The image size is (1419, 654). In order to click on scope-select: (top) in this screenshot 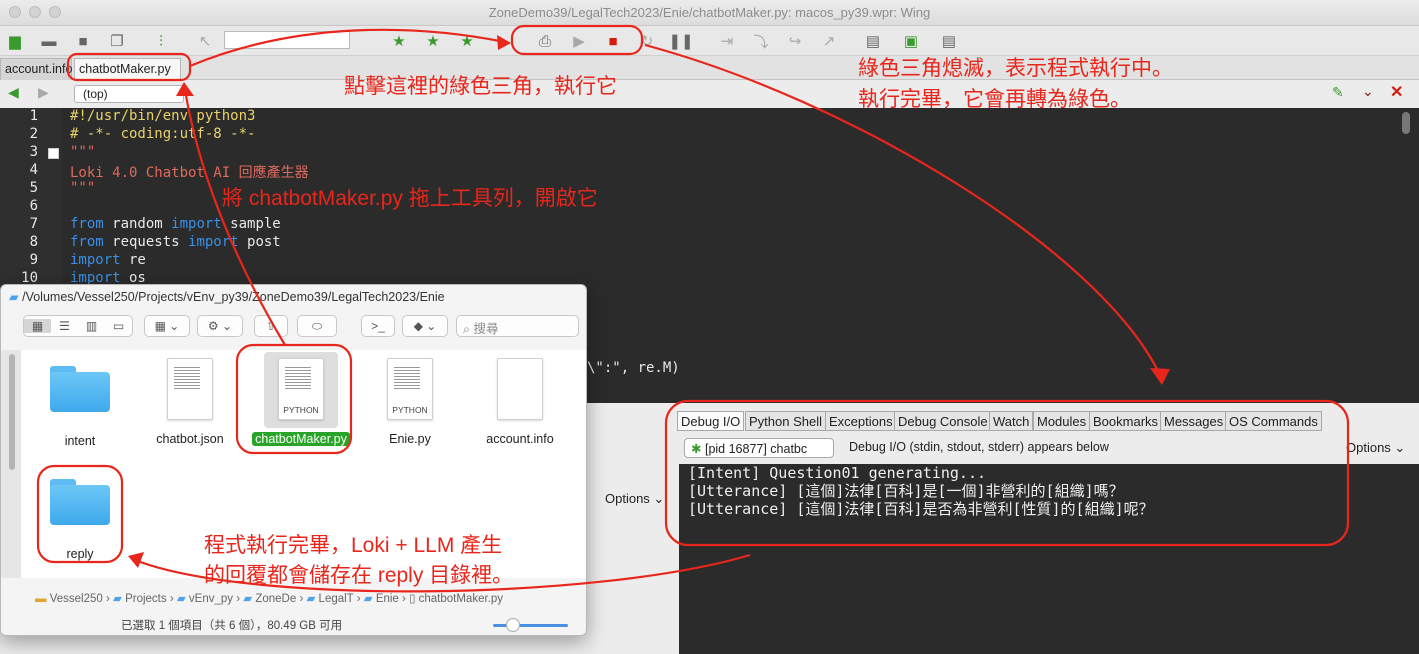, I will do `click(129, 94)`.